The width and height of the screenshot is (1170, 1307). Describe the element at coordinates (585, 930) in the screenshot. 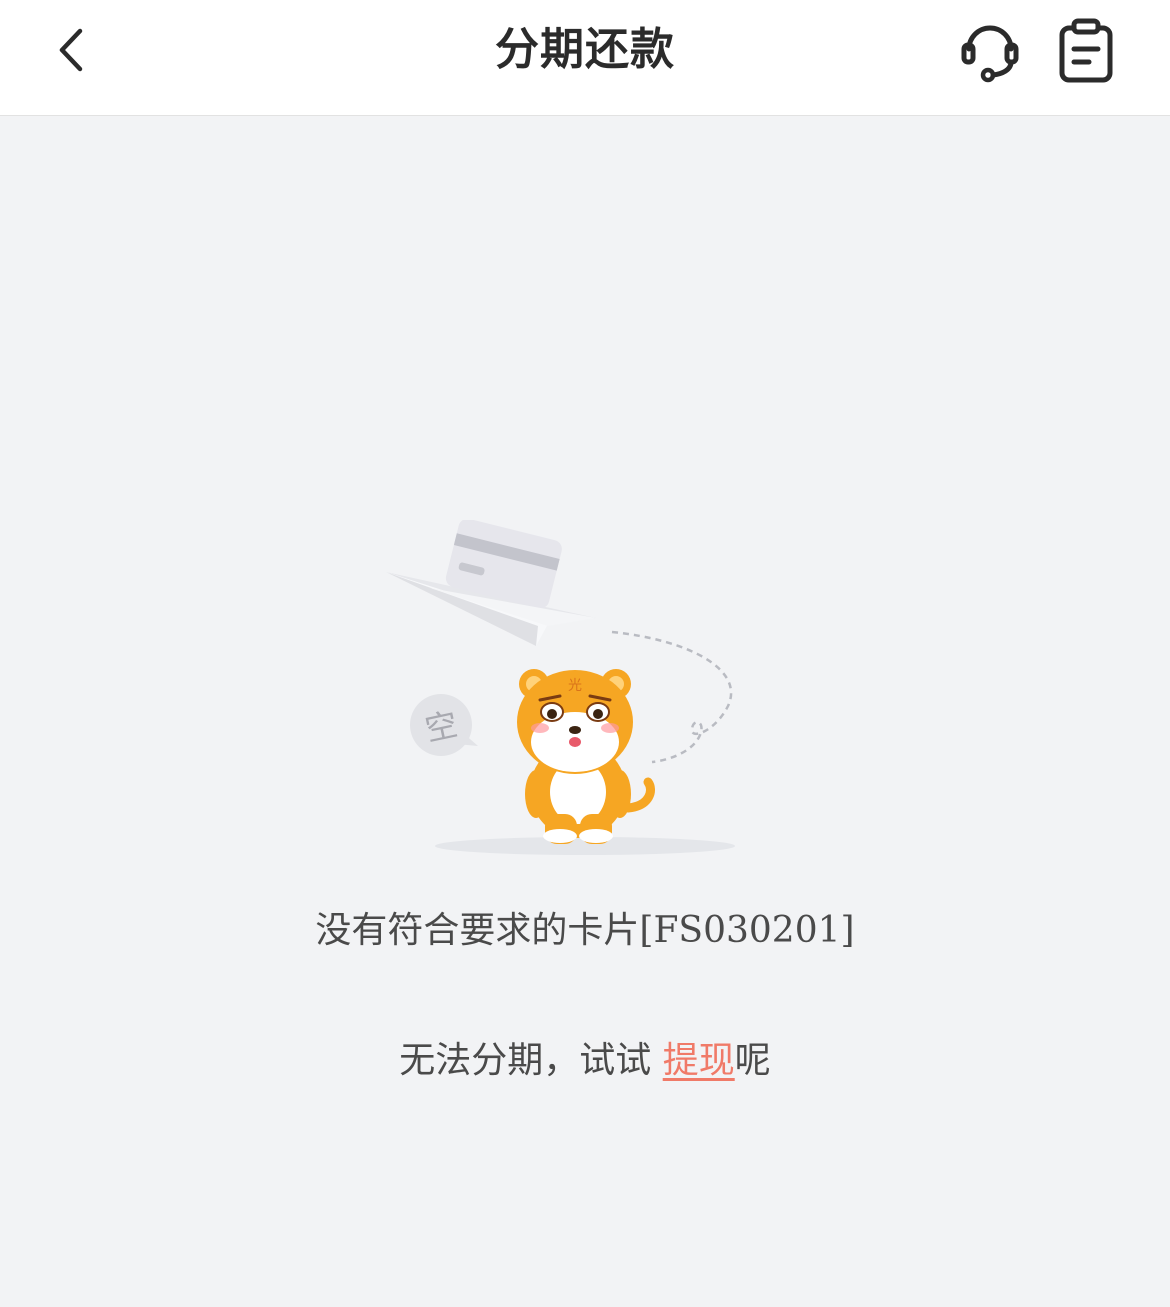

I see `empty-state-message: 没有符合要求的卡片[FS030201]` at that location.